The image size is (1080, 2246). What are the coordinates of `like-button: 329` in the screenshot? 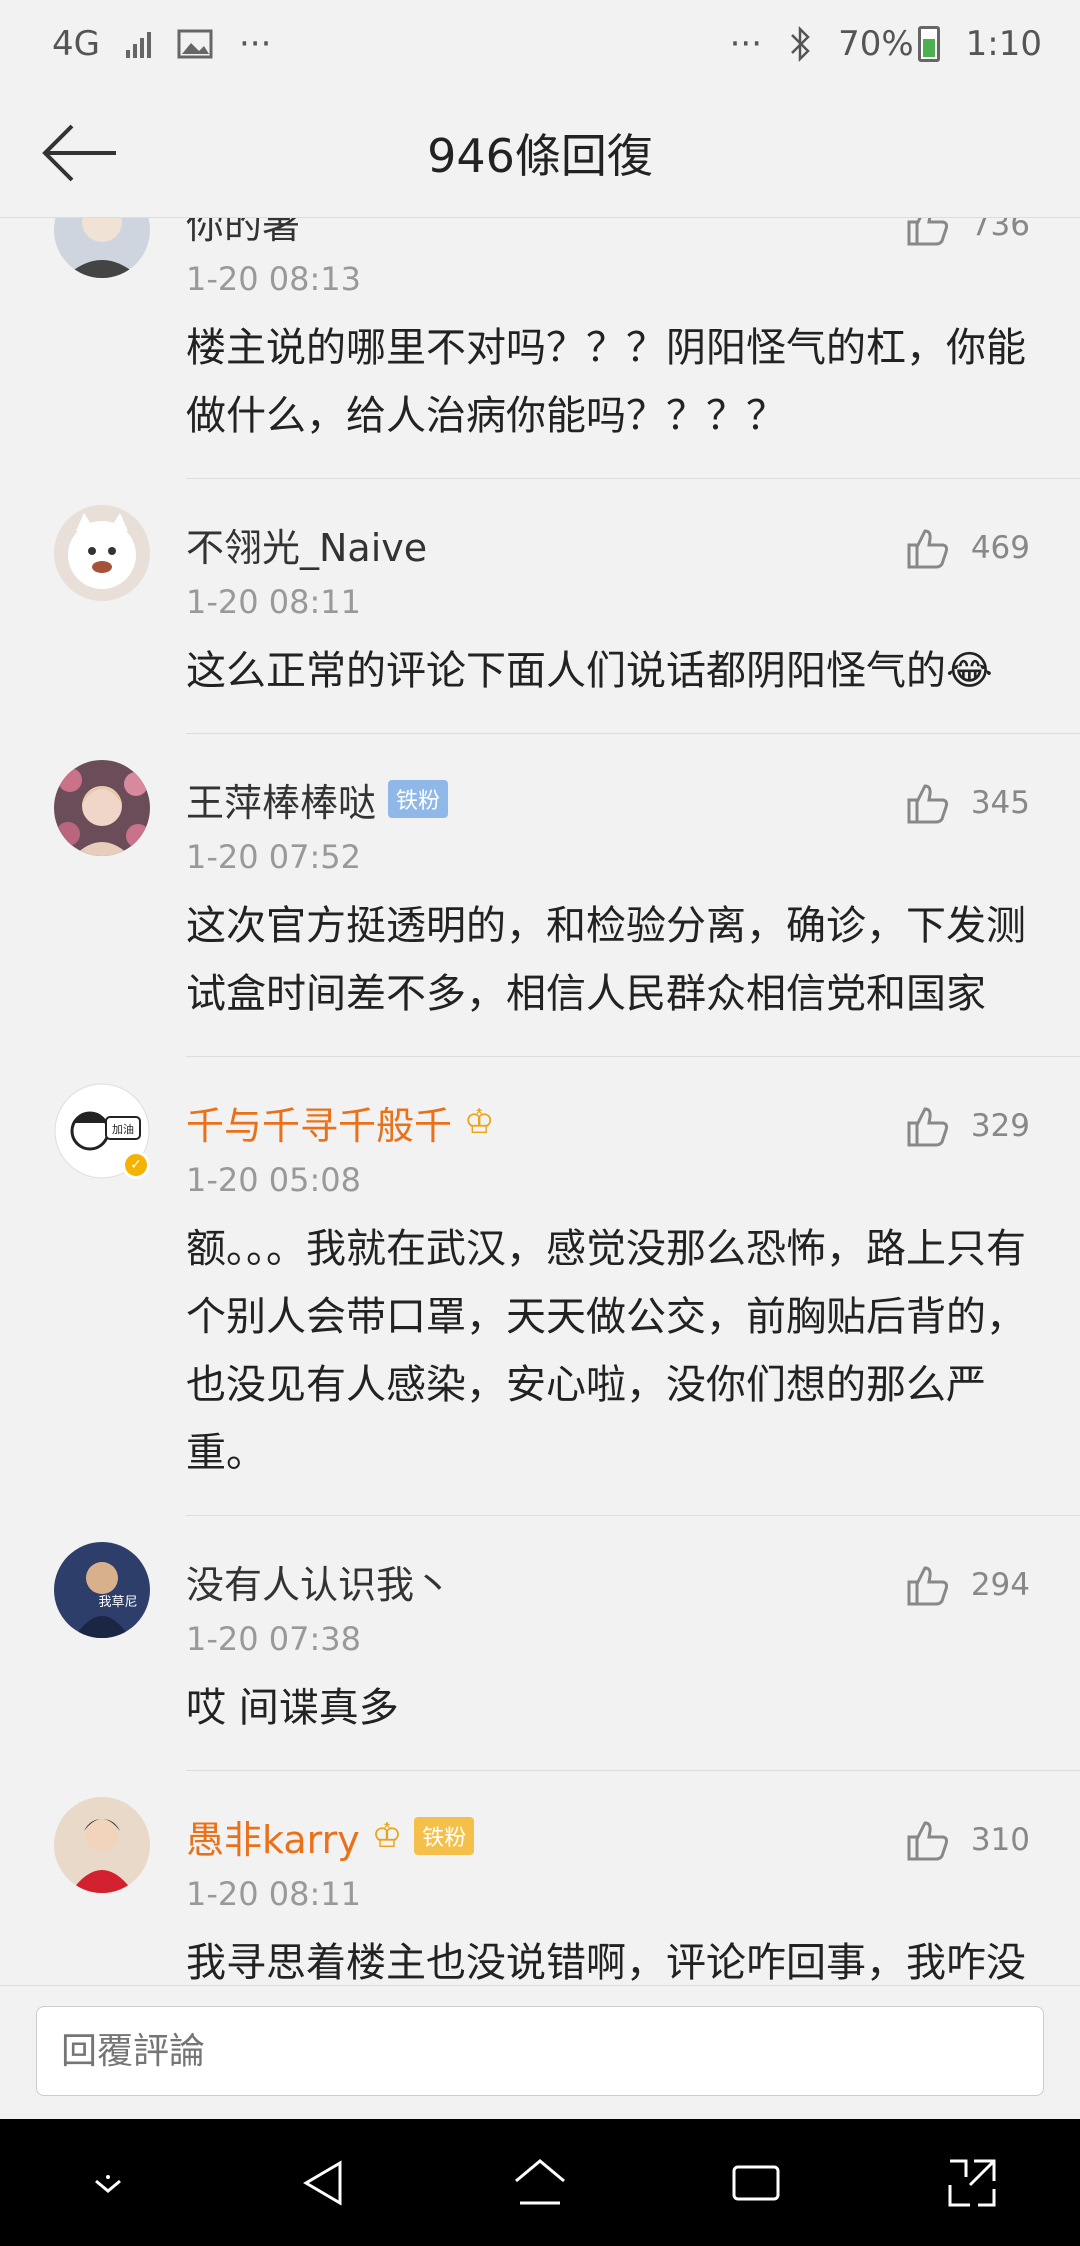 It's located at (967, 1126).